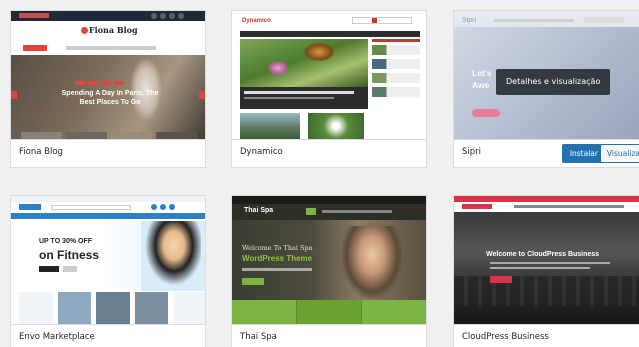 This screenshot has width=639, height=347. I want to click on promo-title: on Fitness, so click(69, 255).